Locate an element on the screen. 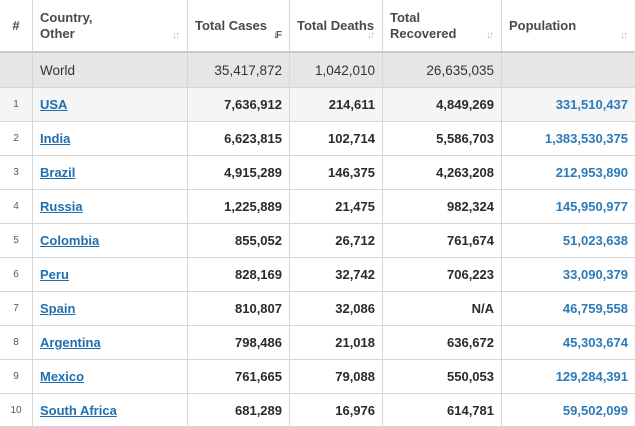  population: 59,502,099 is located at coordinates (595, 410).